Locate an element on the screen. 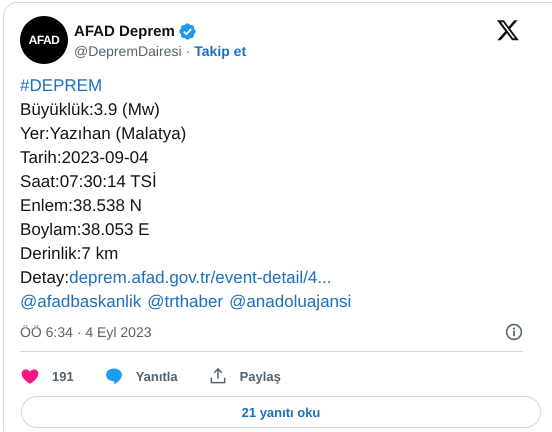 This screenshot has width=552, height=432. action-label: Yanıtla is located at coordinates (157, 376).